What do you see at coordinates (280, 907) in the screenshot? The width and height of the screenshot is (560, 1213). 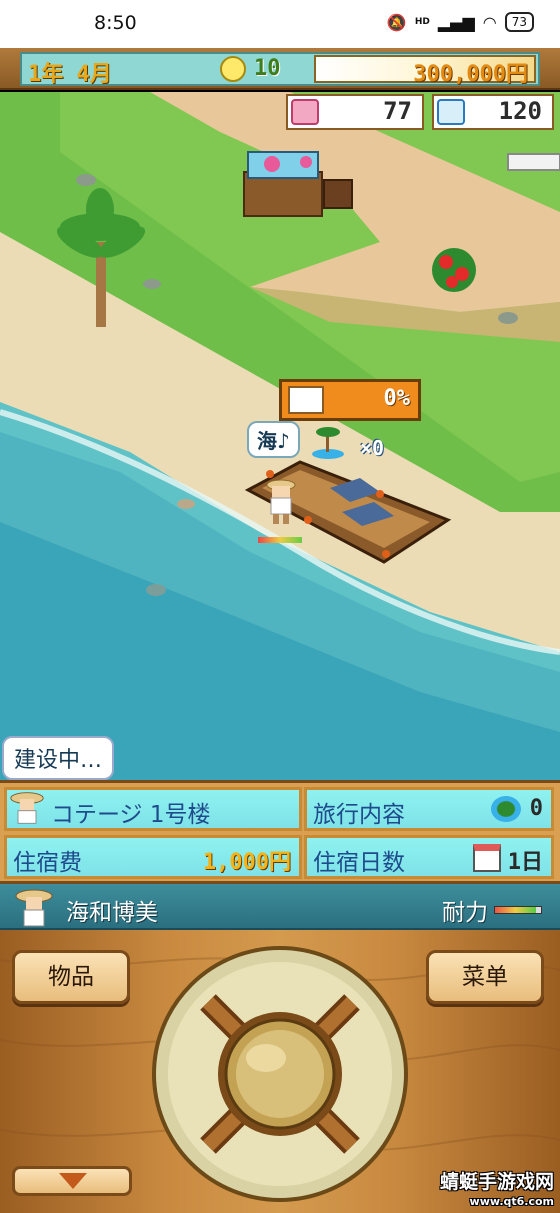 I see `character-bar: 海和博美 耐力` at bounding box center [280, 907].